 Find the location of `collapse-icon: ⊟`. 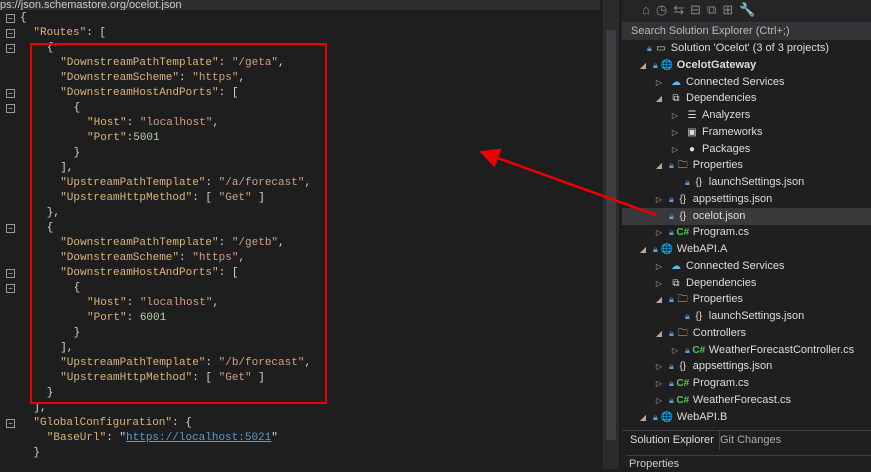

collapse-icon: ⊟ is located at coordinates (698, 9).